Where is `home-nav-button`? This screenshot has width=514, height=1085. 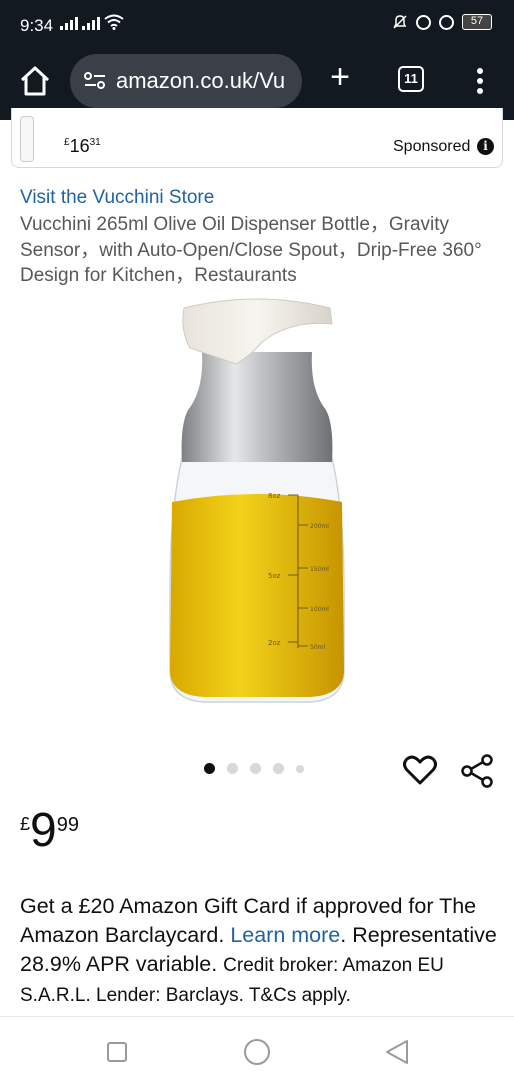
home-nav-button is located at coordinates (257, 1052).